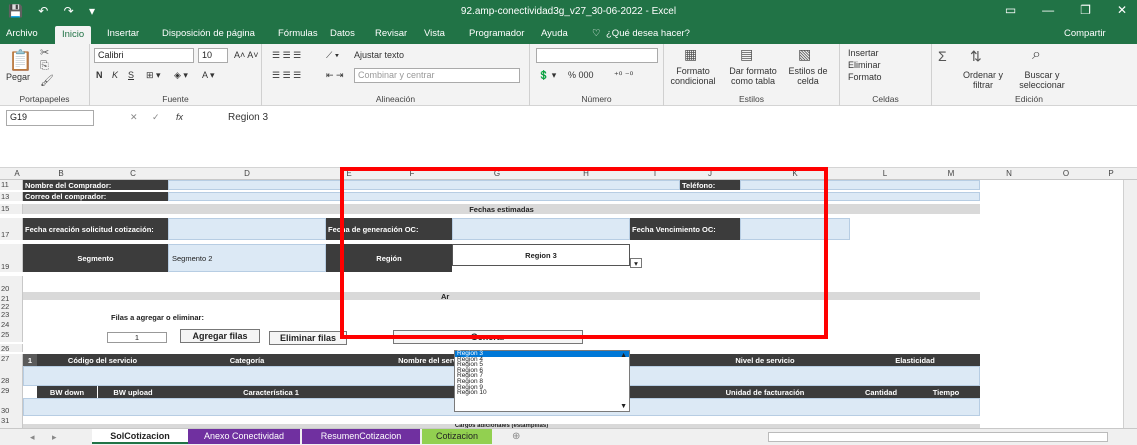 This screenshot has height=445, width=1137. What do you see at coordinates (11, 306) in the screenshot?
I see `row-header-22: 22` at bounding box center [11, 306].